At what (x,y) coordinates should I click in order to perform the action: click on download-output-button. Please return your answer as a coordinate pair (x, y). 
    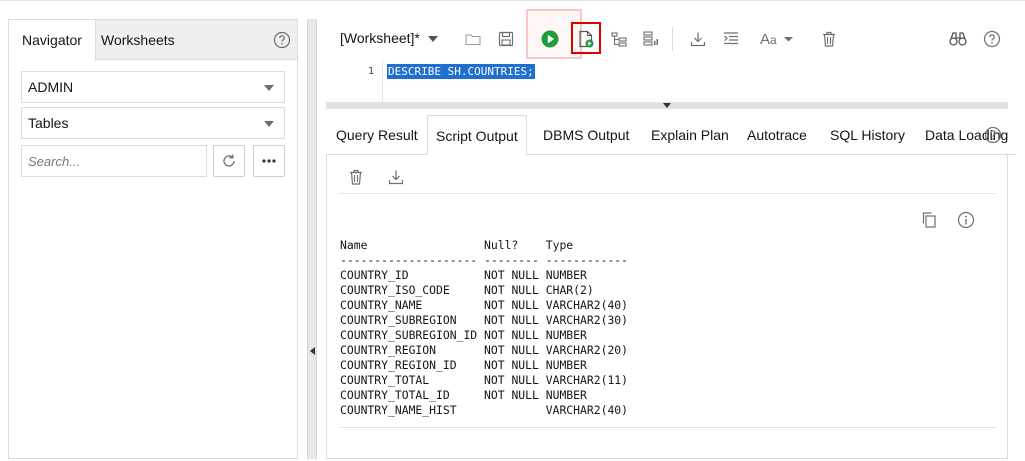
    Looking at the image, I should click on (396, 177).